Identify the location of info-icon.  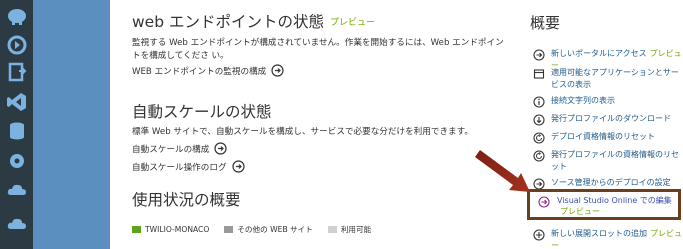
(539, 102).